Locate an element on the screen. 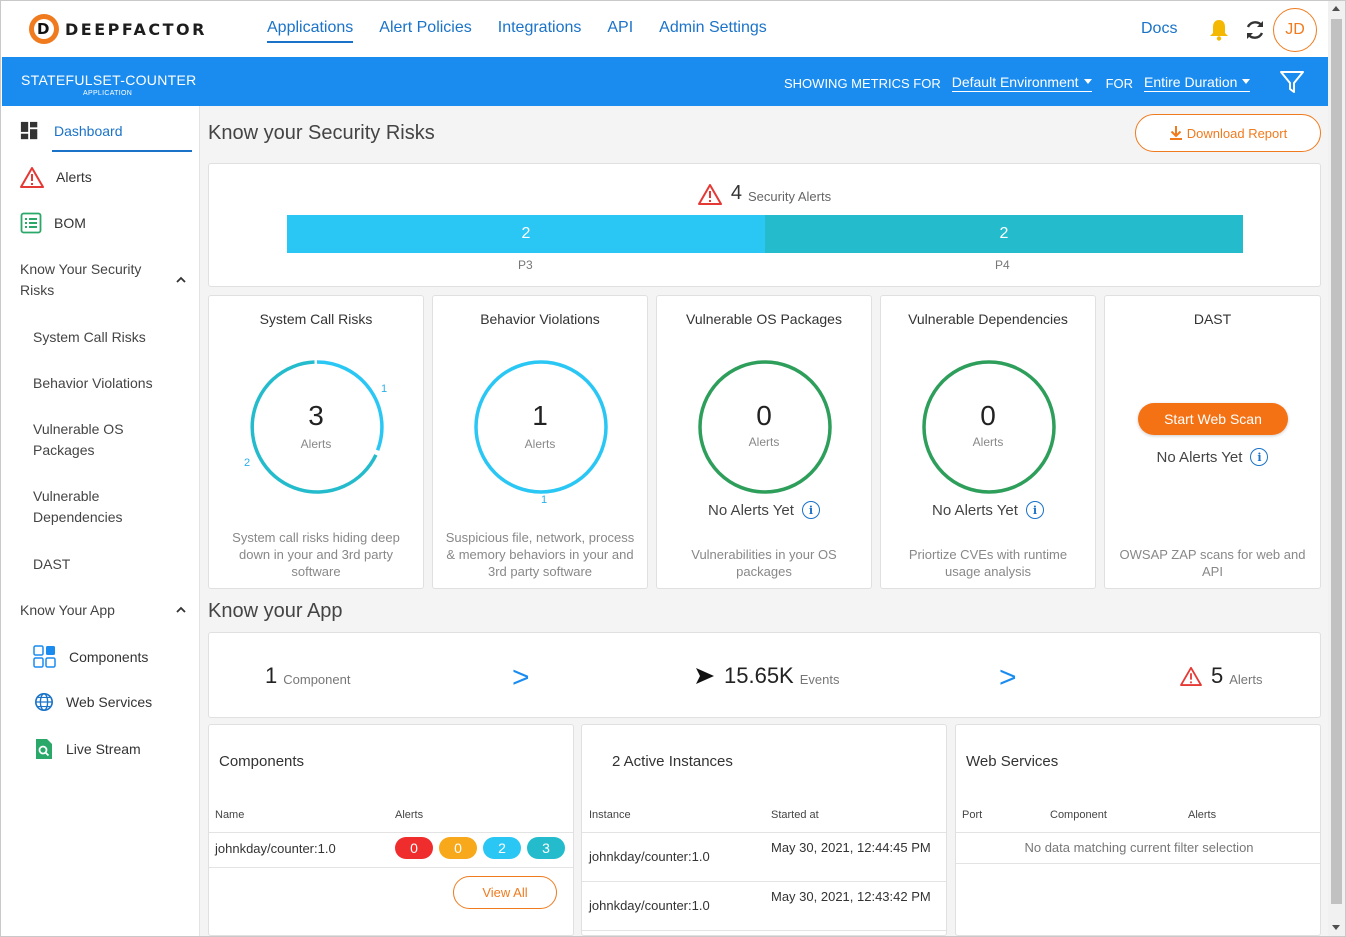  column-header-started: Started at is located at coordinates (795, 815).